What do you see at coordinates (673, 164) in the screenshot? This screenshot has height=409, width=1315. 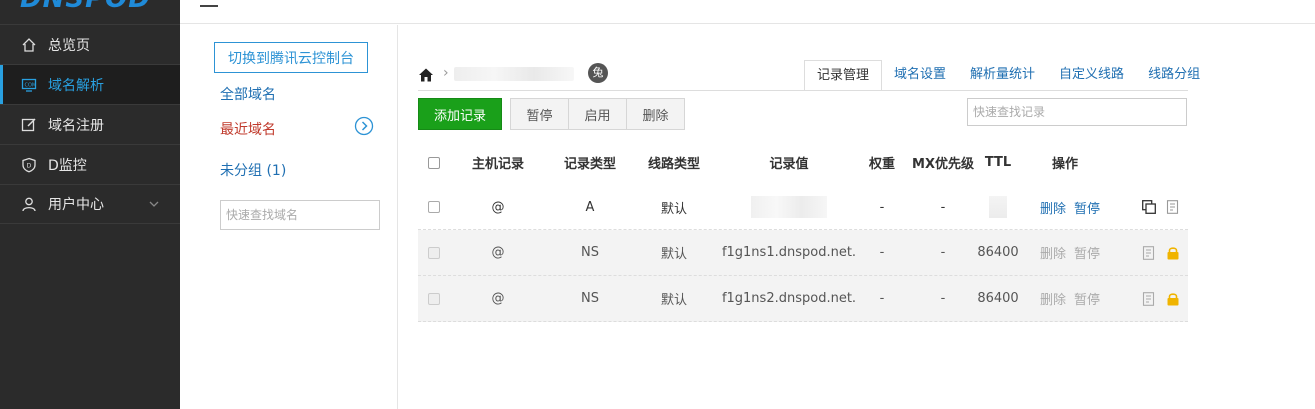 I see `col-line: 线路类型` at bounding box center [673, 164].